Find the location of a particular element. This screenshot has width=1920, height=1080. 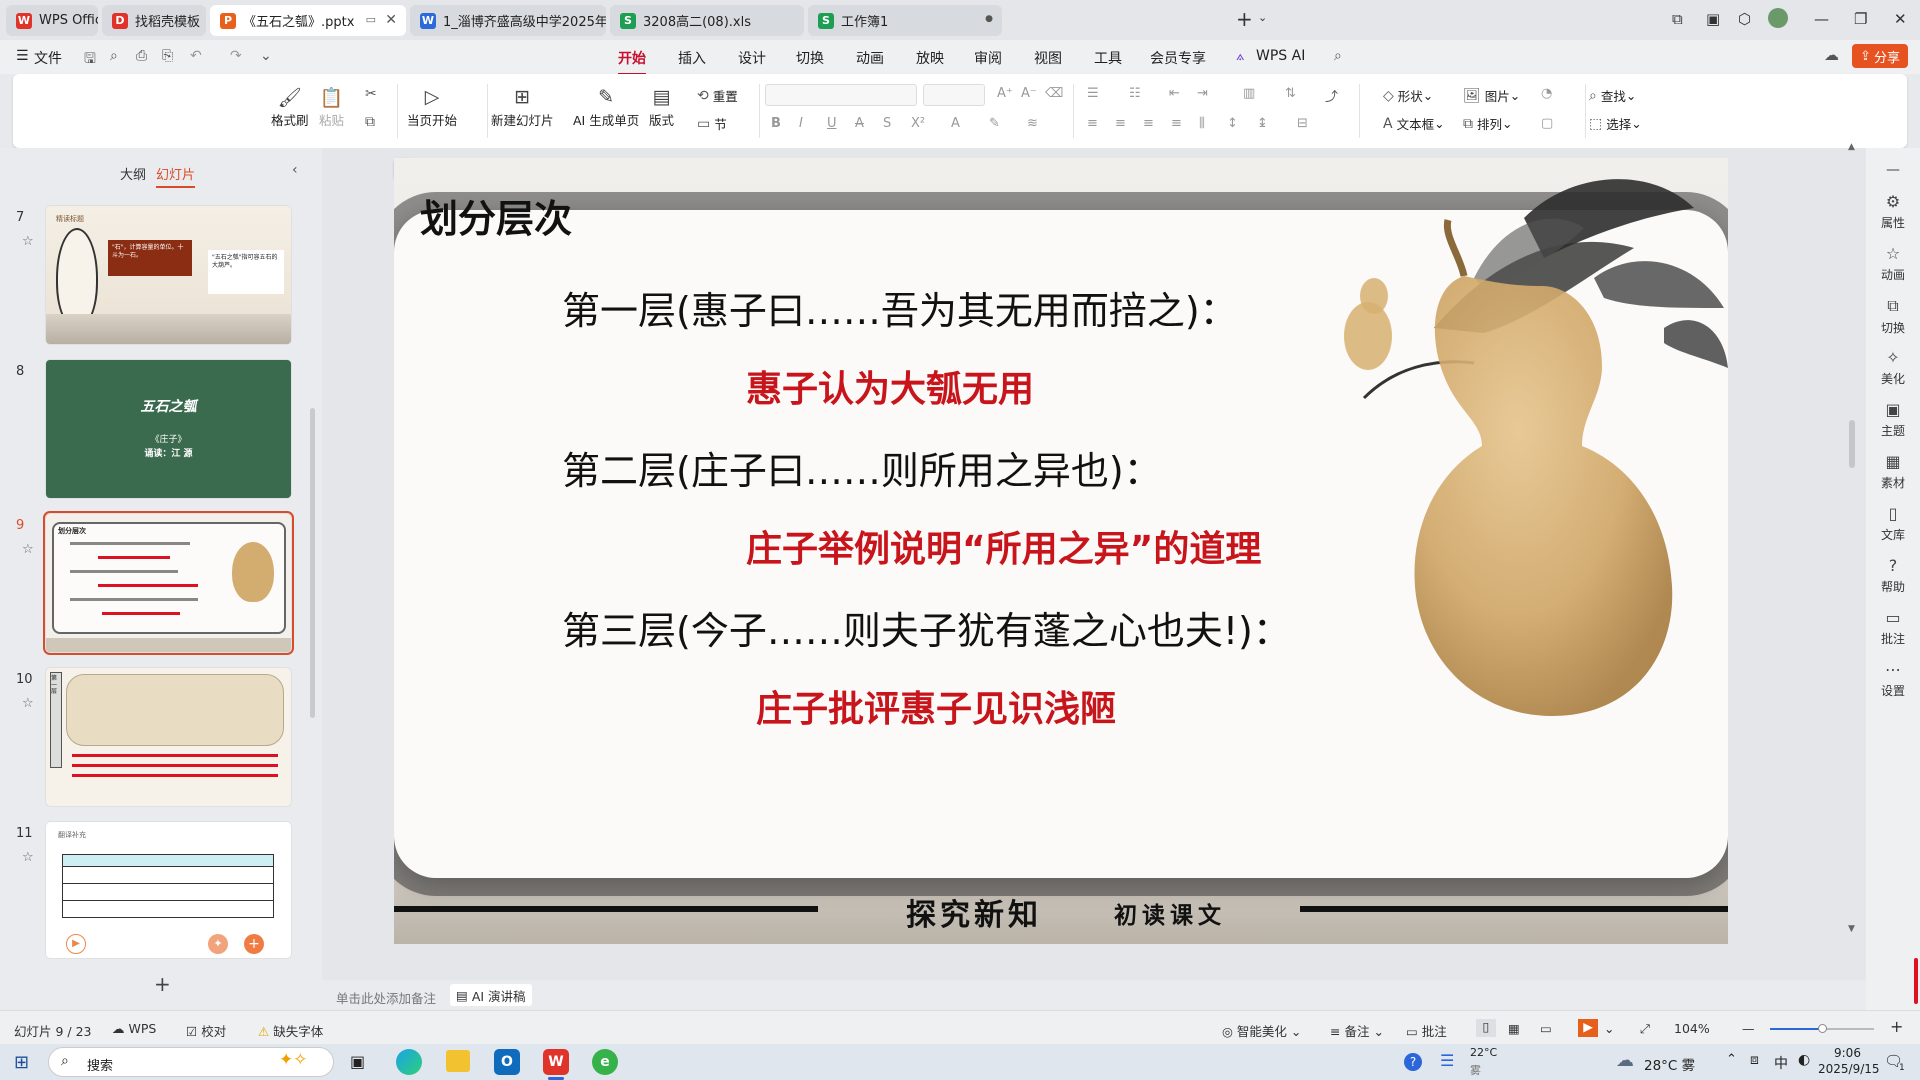

menu-review: 审阅 is located at coordinates (988, 58).